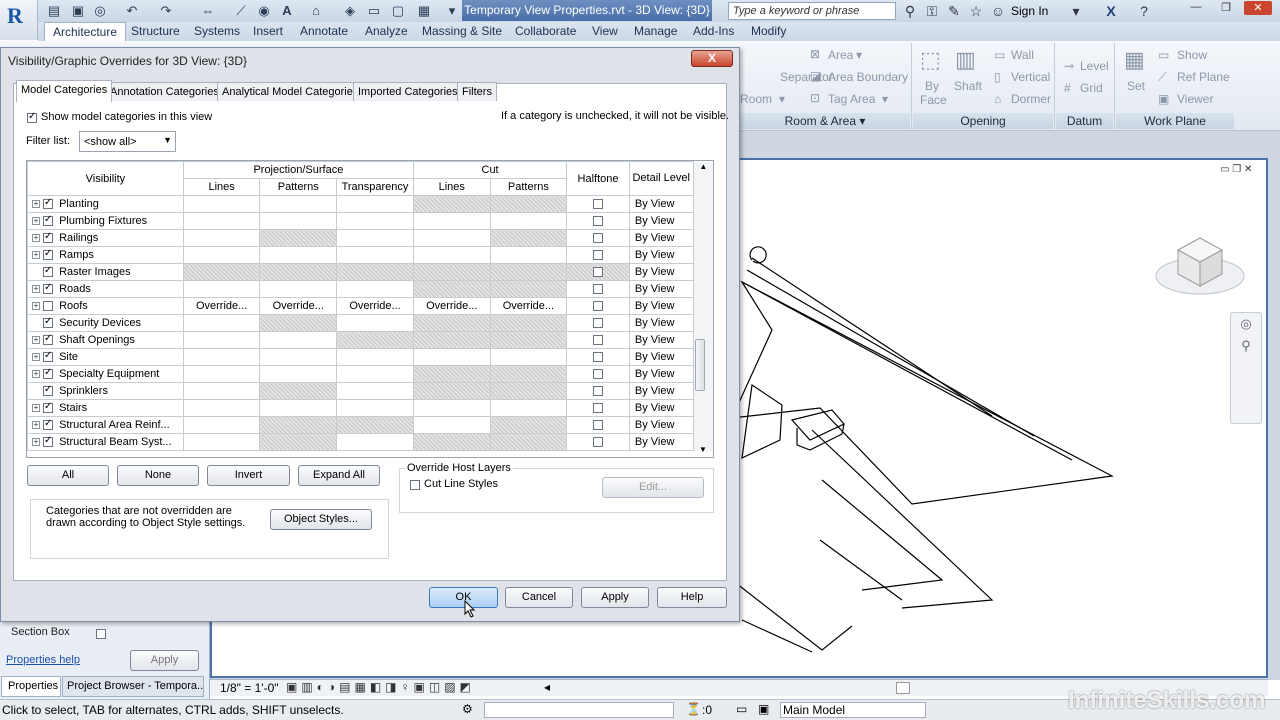  Describe the element at coordinates (1144, 11) in the screenshot. I see `help-icon: ?` at that location.